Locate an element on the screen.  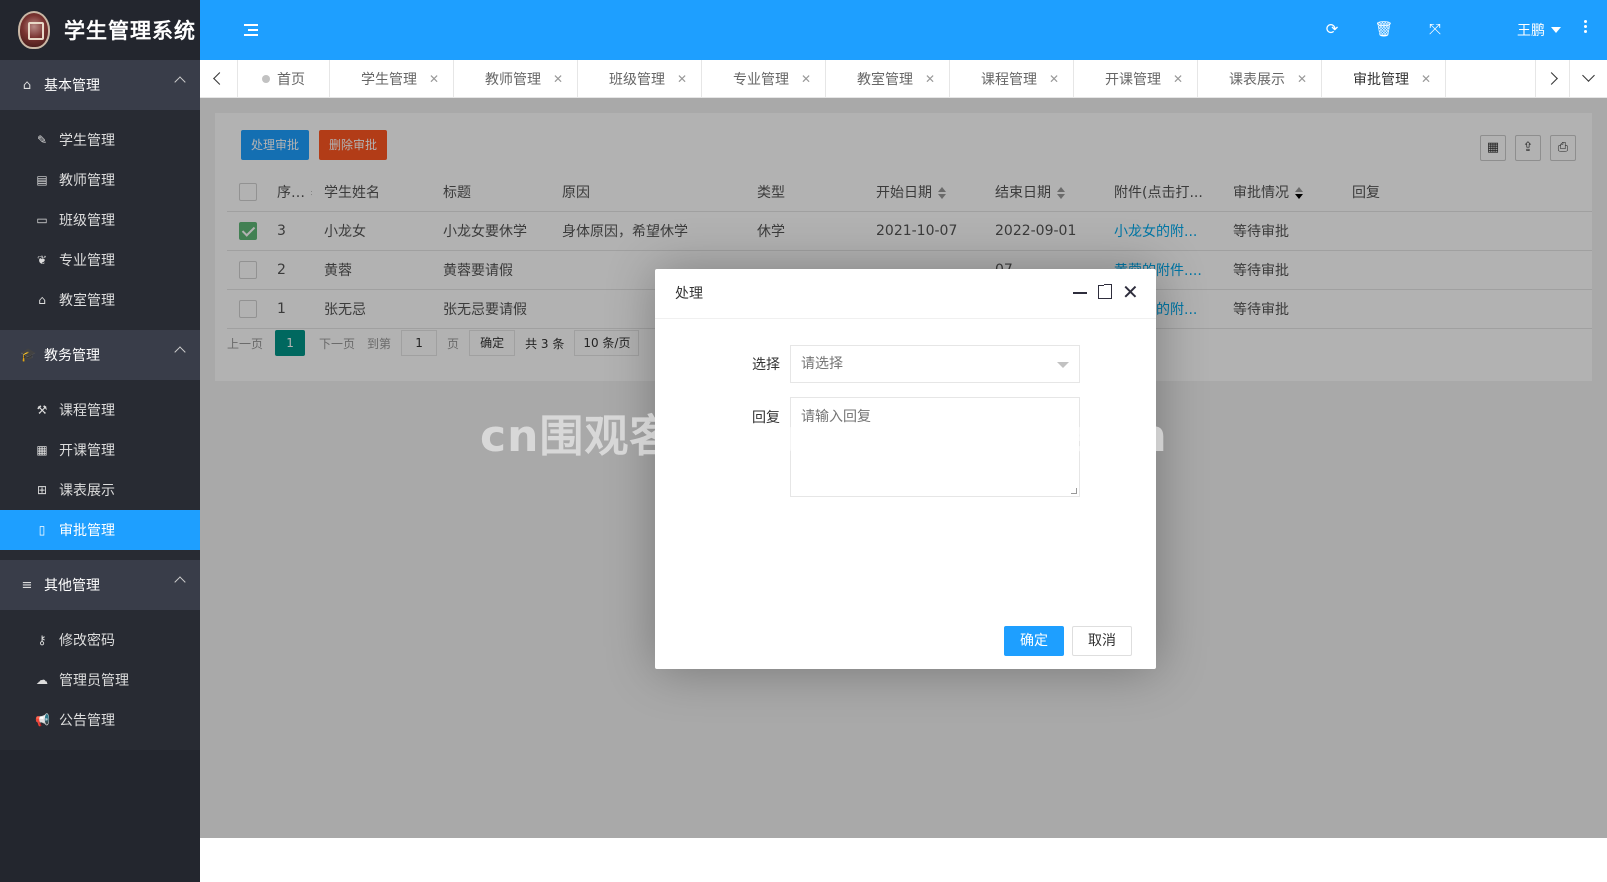
chevron-down-icon is located at coordinates (1063, 365).